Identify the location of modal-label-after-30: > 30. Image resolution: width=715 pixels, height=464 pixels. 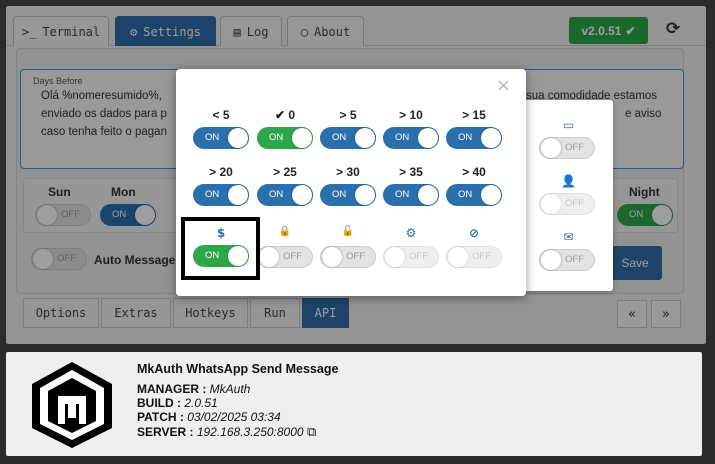
(348, 172).